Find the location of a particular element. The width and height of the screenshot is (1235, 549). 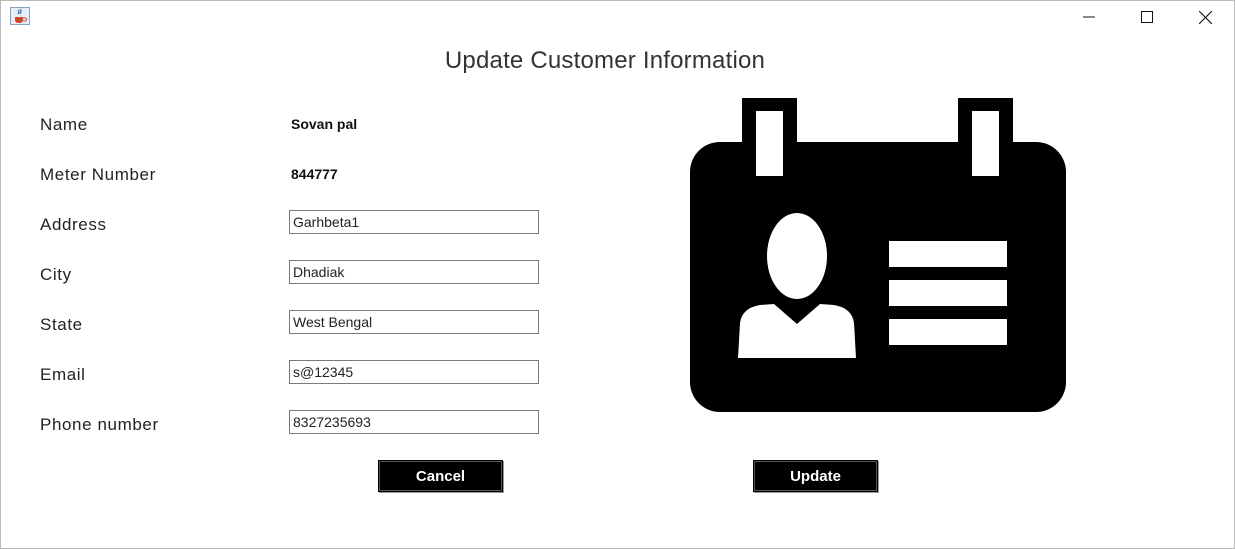

state-label: State is located at coordinates (61, 324).